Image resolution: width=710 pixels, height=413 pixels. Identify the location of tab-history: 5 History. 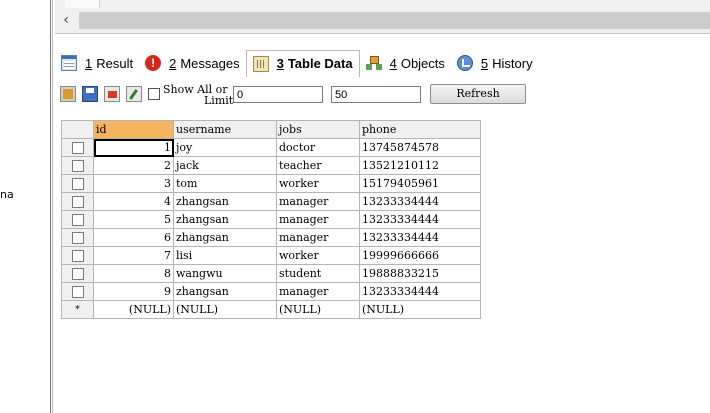
(495, 63).